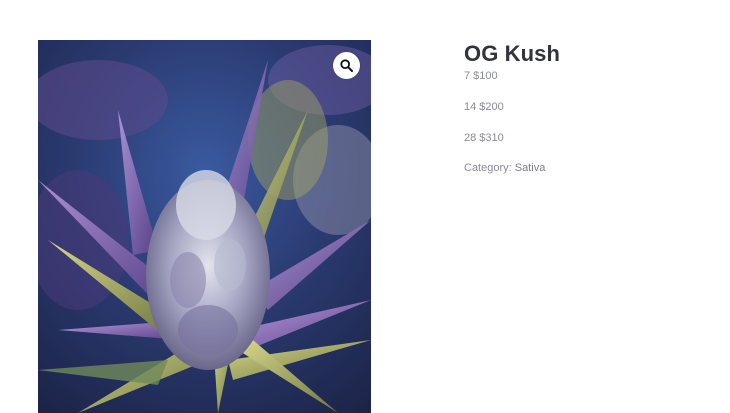 The height and width of the screenshot is (413, 730). What do you see at coordinates (488, 168) in the screenshot?
I see `category-label: Category:` at bounding box center [488, 168].